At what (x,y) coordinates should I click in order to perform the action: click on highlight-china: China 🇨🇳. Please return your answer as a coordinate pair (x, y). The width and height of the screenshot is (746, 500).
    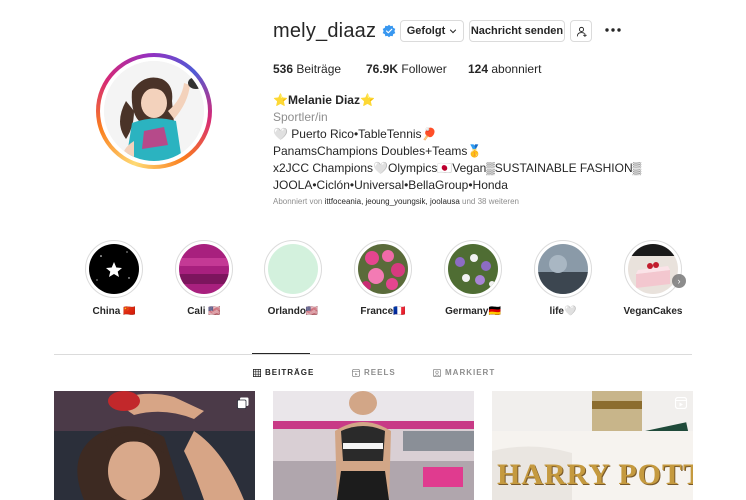
    Looking at the image, I should click on (114, 278).